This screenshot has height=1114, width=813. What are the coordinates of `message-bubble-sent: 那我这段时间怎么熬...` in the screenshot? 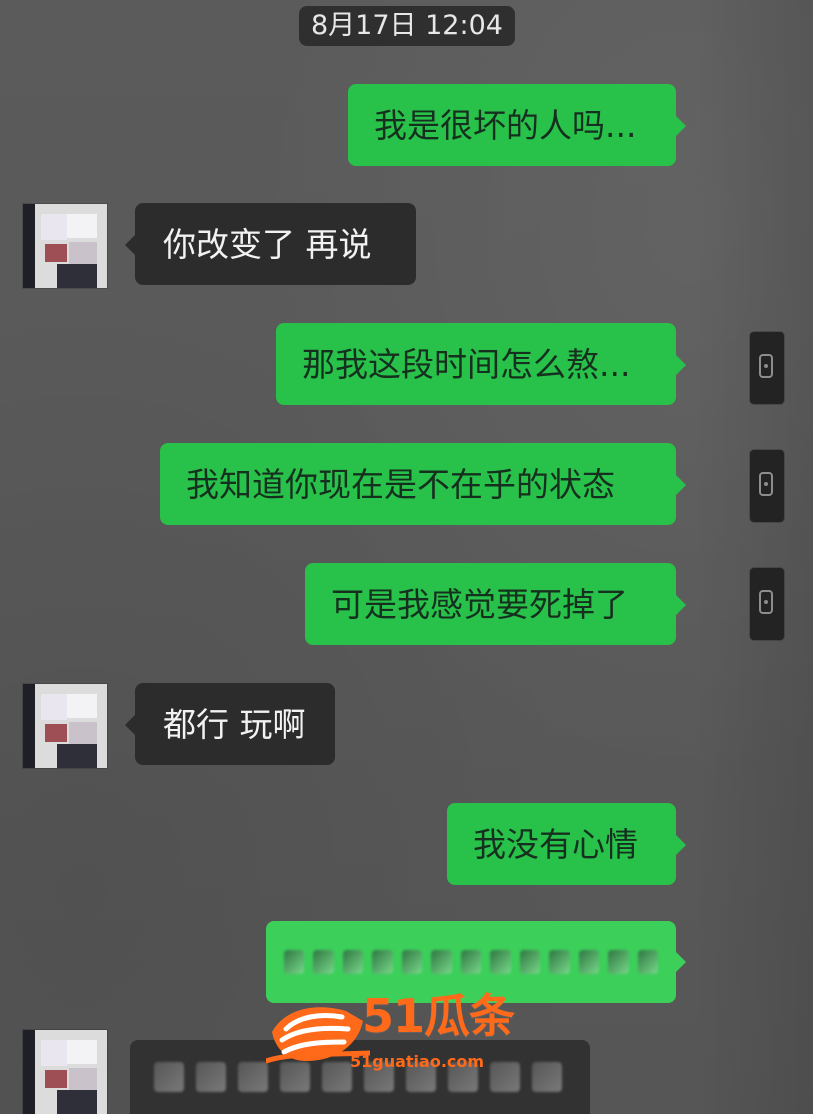 It's located at (481, 364).